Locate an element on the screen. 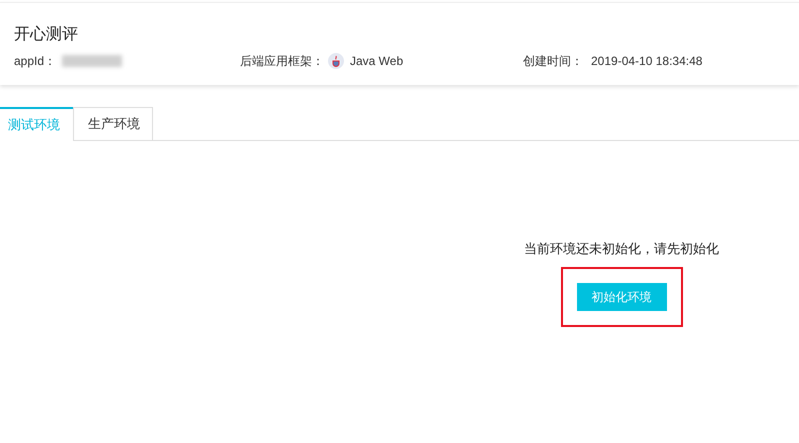 The image size is (799, 443). empty-state-message: 当前环境还未初始化，请先初始化 is located at coordinates (621, 249).